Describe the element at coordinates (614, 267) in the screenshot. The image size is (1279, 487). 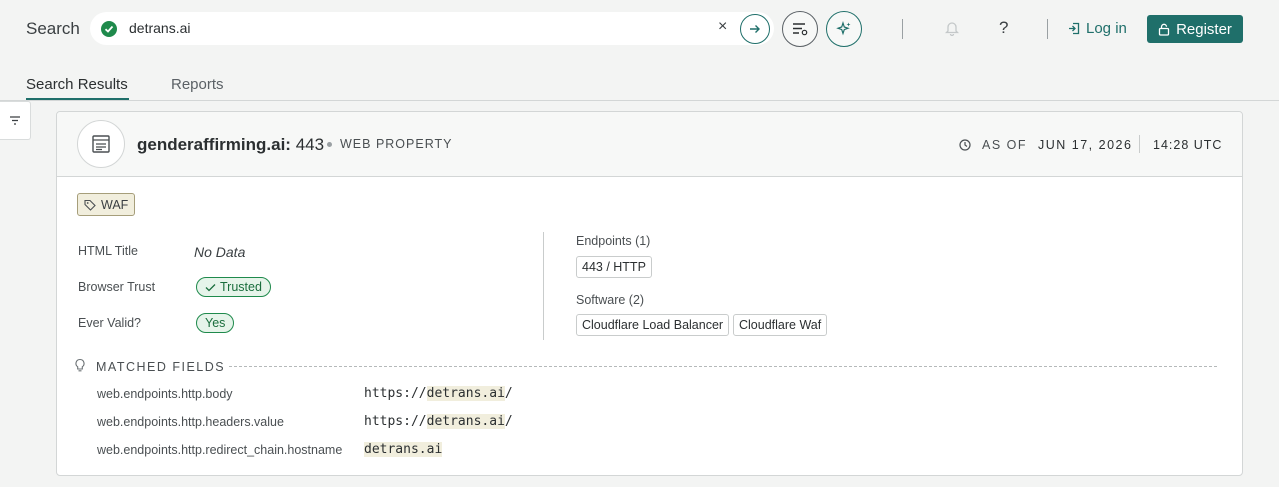
I see `endpoint-chip: 443 / HTTP` at that location.